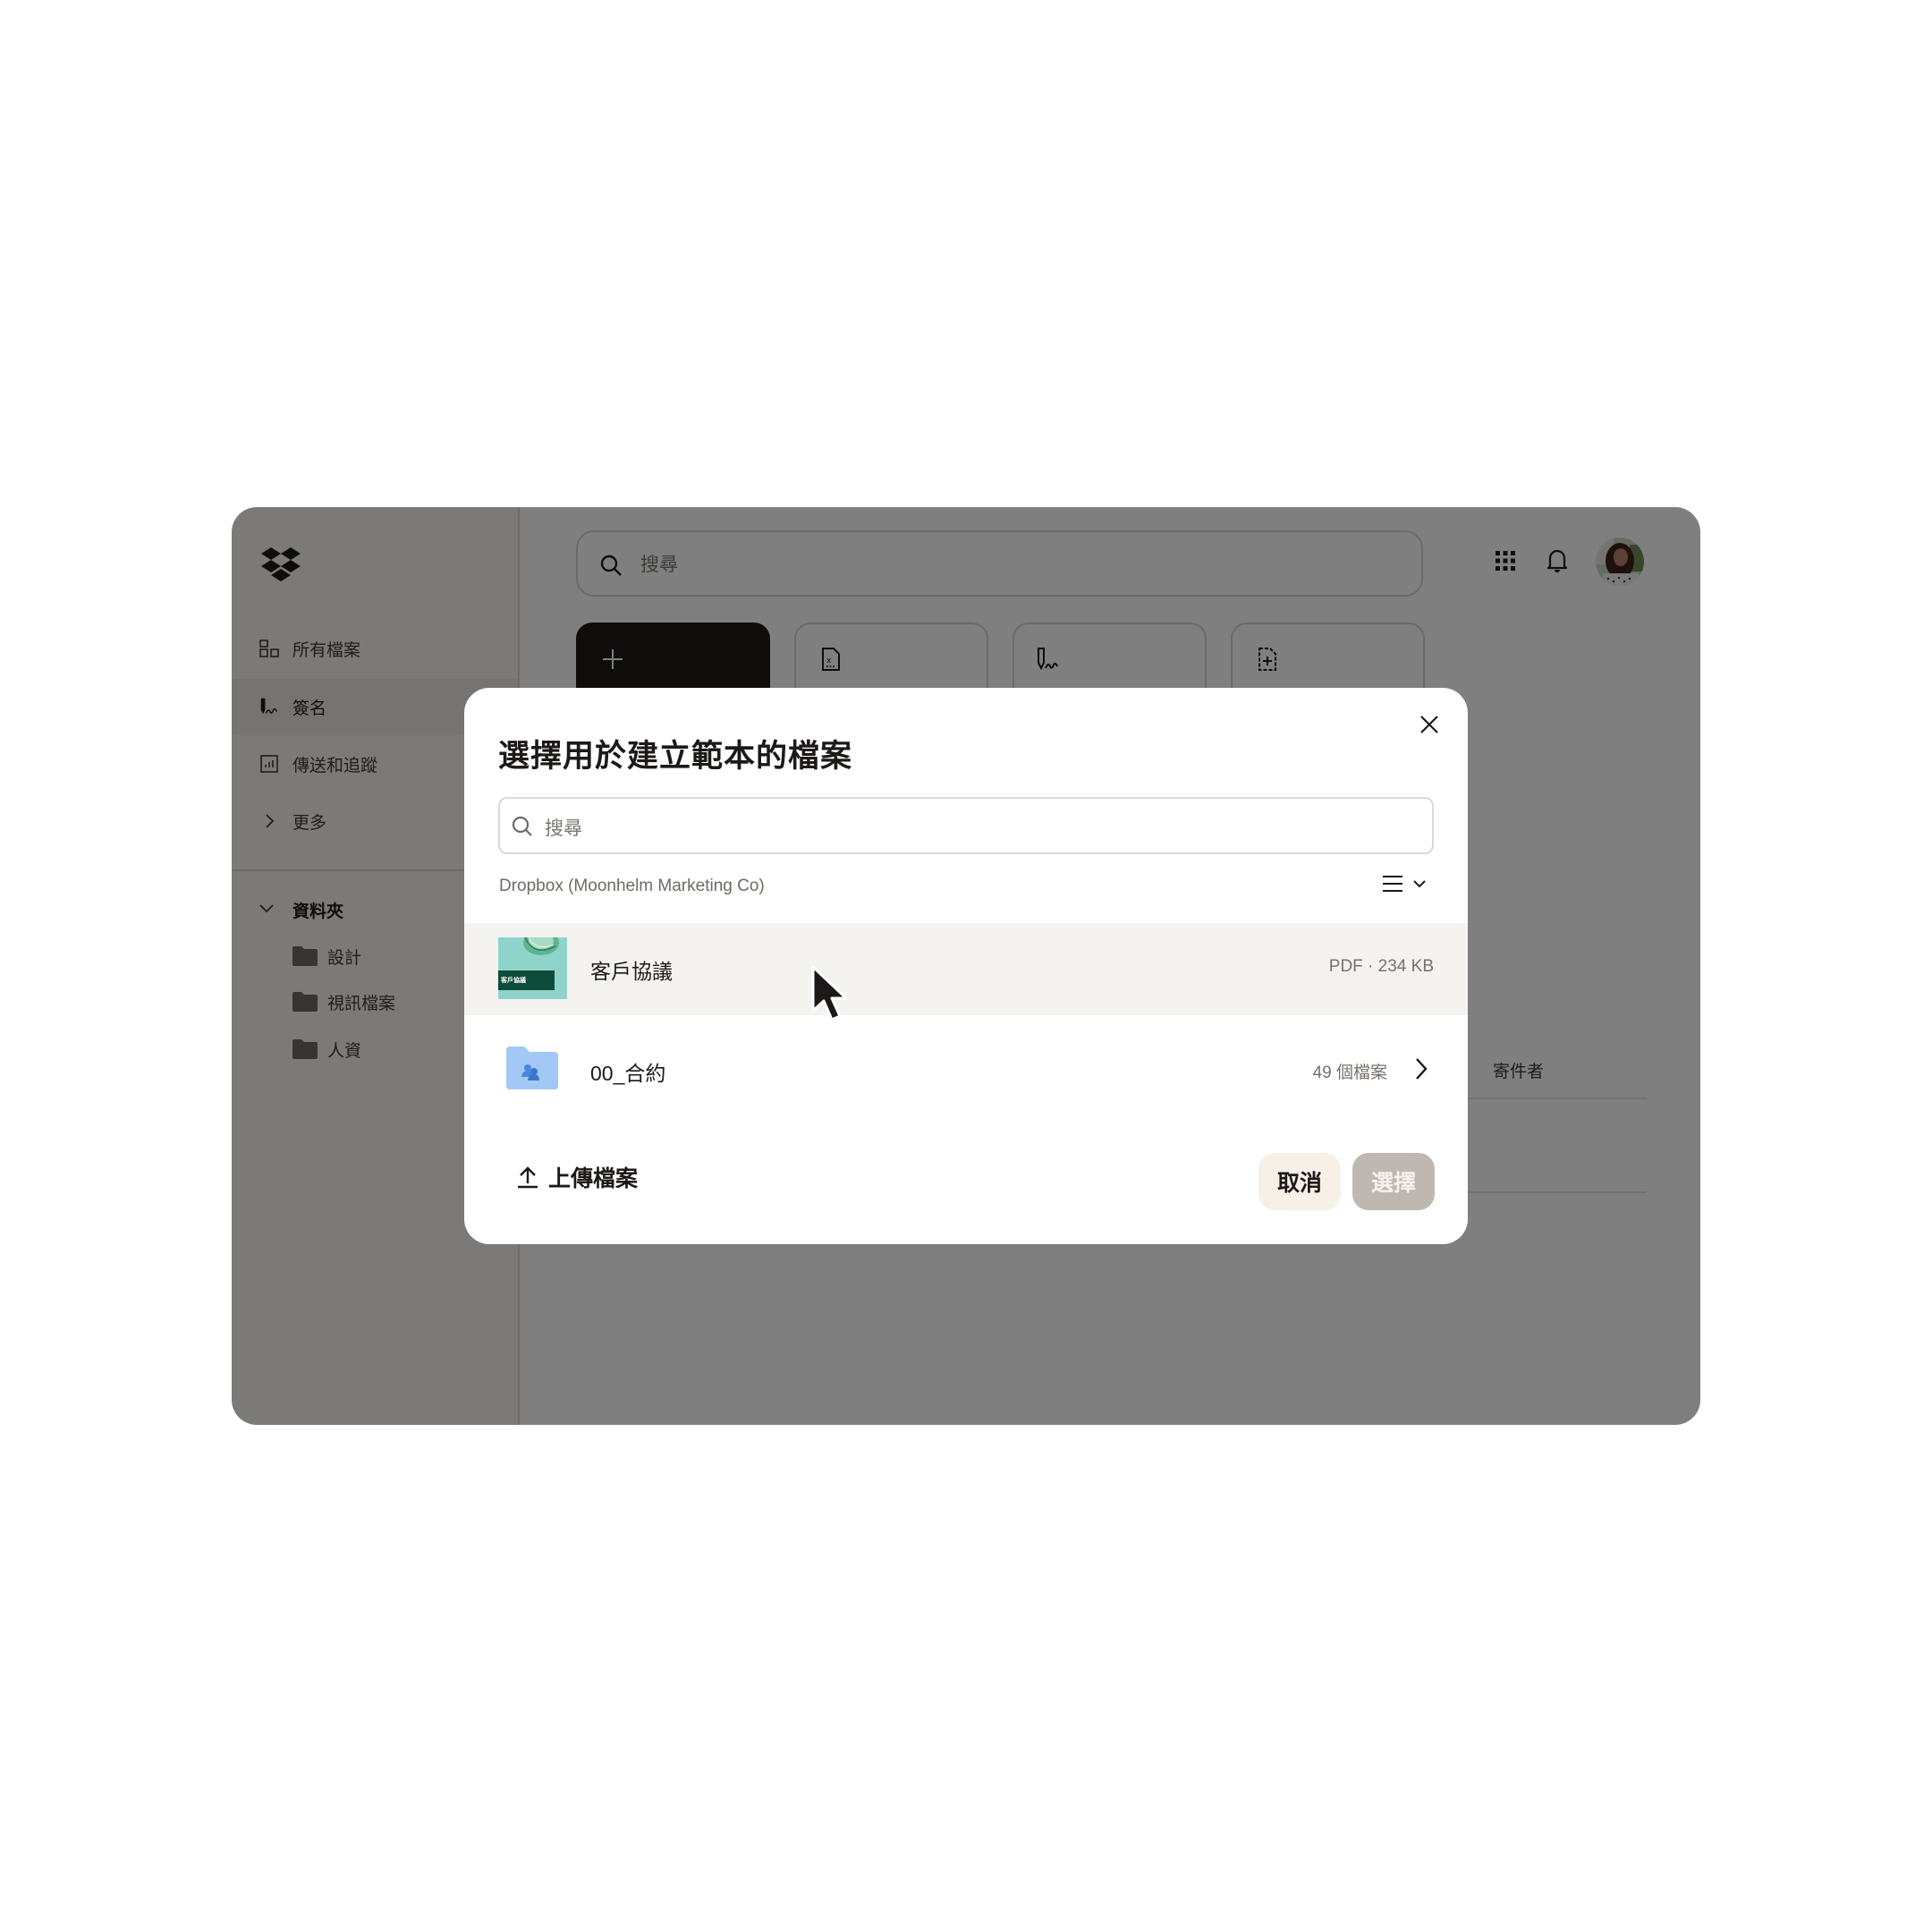 The width and height of the screenshot is (1932, 1932). I want to click on upload-label: 上傳檔案, so click(593, 1178).